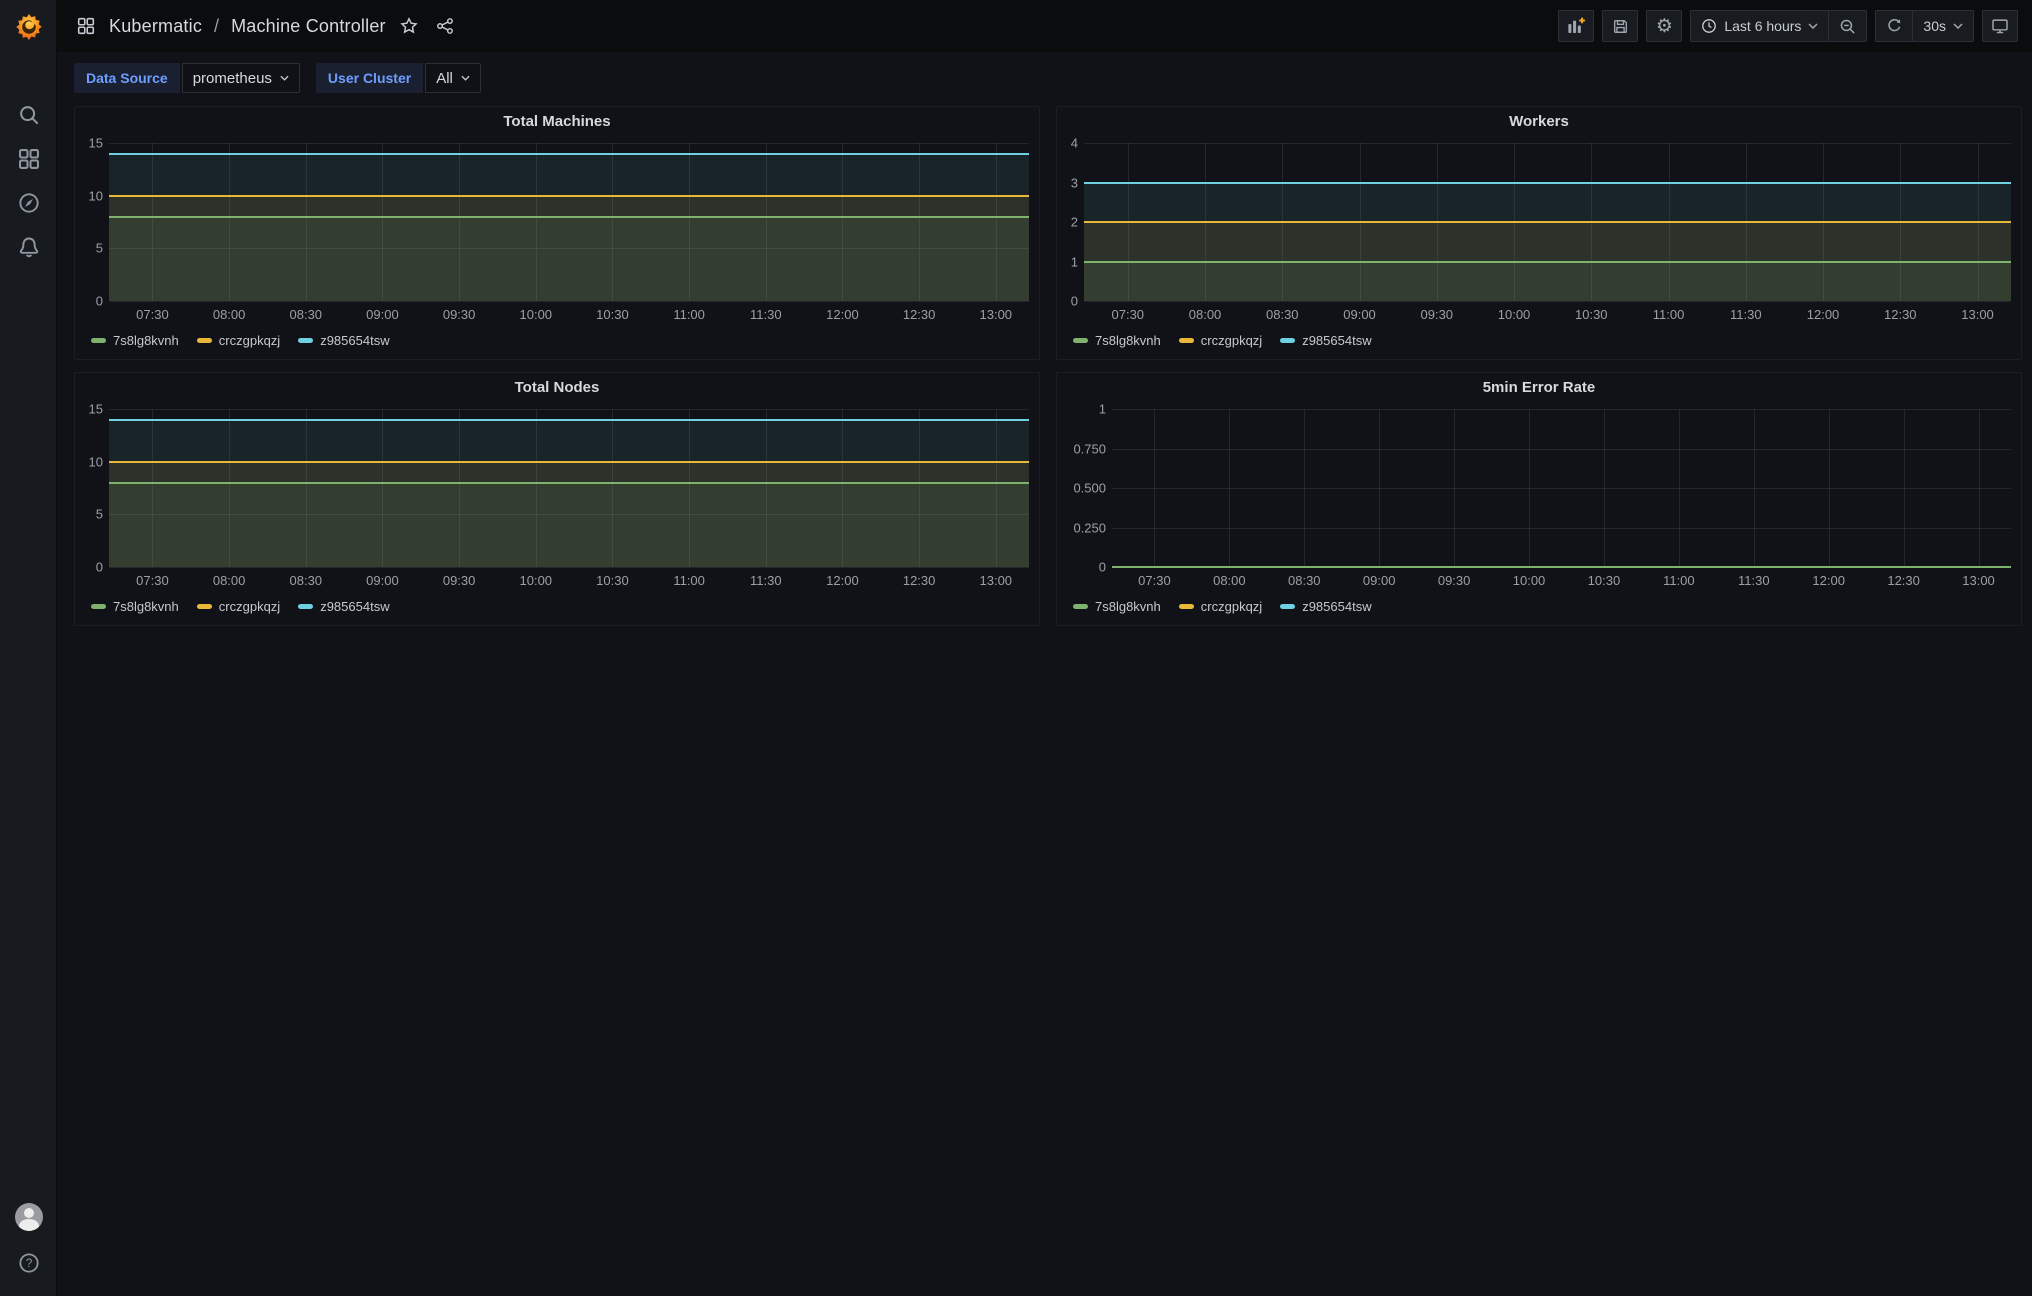 The width and height of the screenshot is (2032, 1296). I want to click on chevron-down-icon, so click(465, 78).